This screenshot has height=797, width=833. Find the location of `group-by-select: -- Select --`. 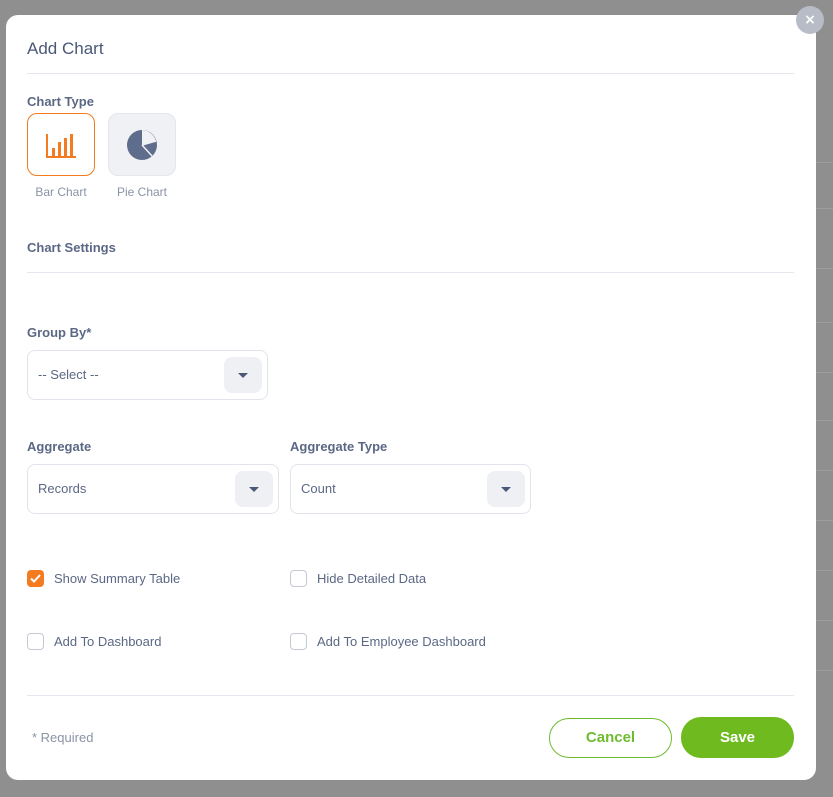

group-by-select: -- Select -- is located at coordinates (147, 375).